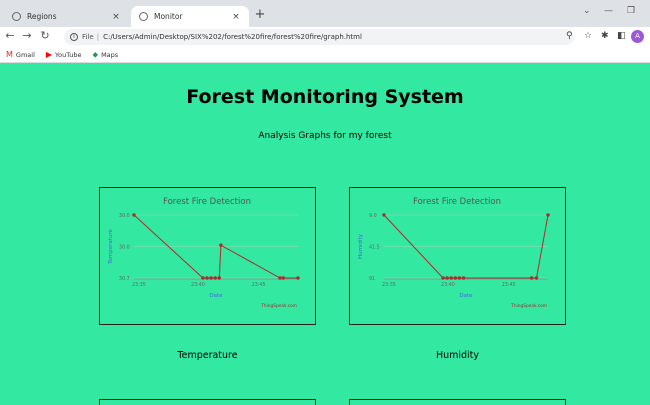 Image resolution: width=650 pixels, height=405 pixels. I want to click on bookmark-youtube: ▶ YouTube, so click(64, 54).